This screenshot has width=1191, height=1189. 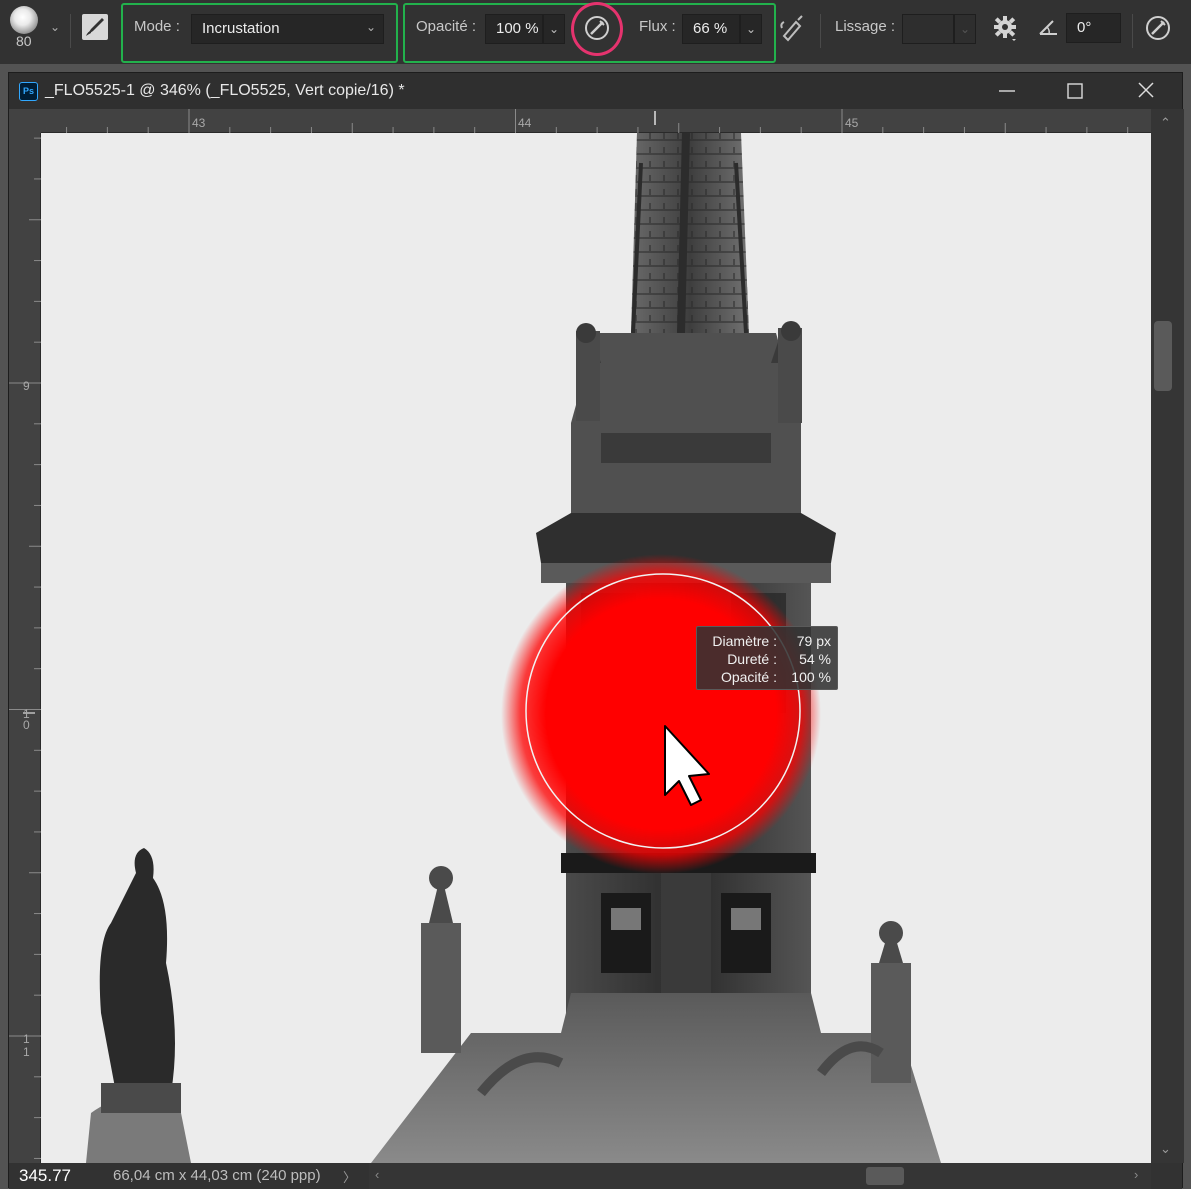 I want to click on chevron-up-icon: ⌃, so click(x=1165, y=123).